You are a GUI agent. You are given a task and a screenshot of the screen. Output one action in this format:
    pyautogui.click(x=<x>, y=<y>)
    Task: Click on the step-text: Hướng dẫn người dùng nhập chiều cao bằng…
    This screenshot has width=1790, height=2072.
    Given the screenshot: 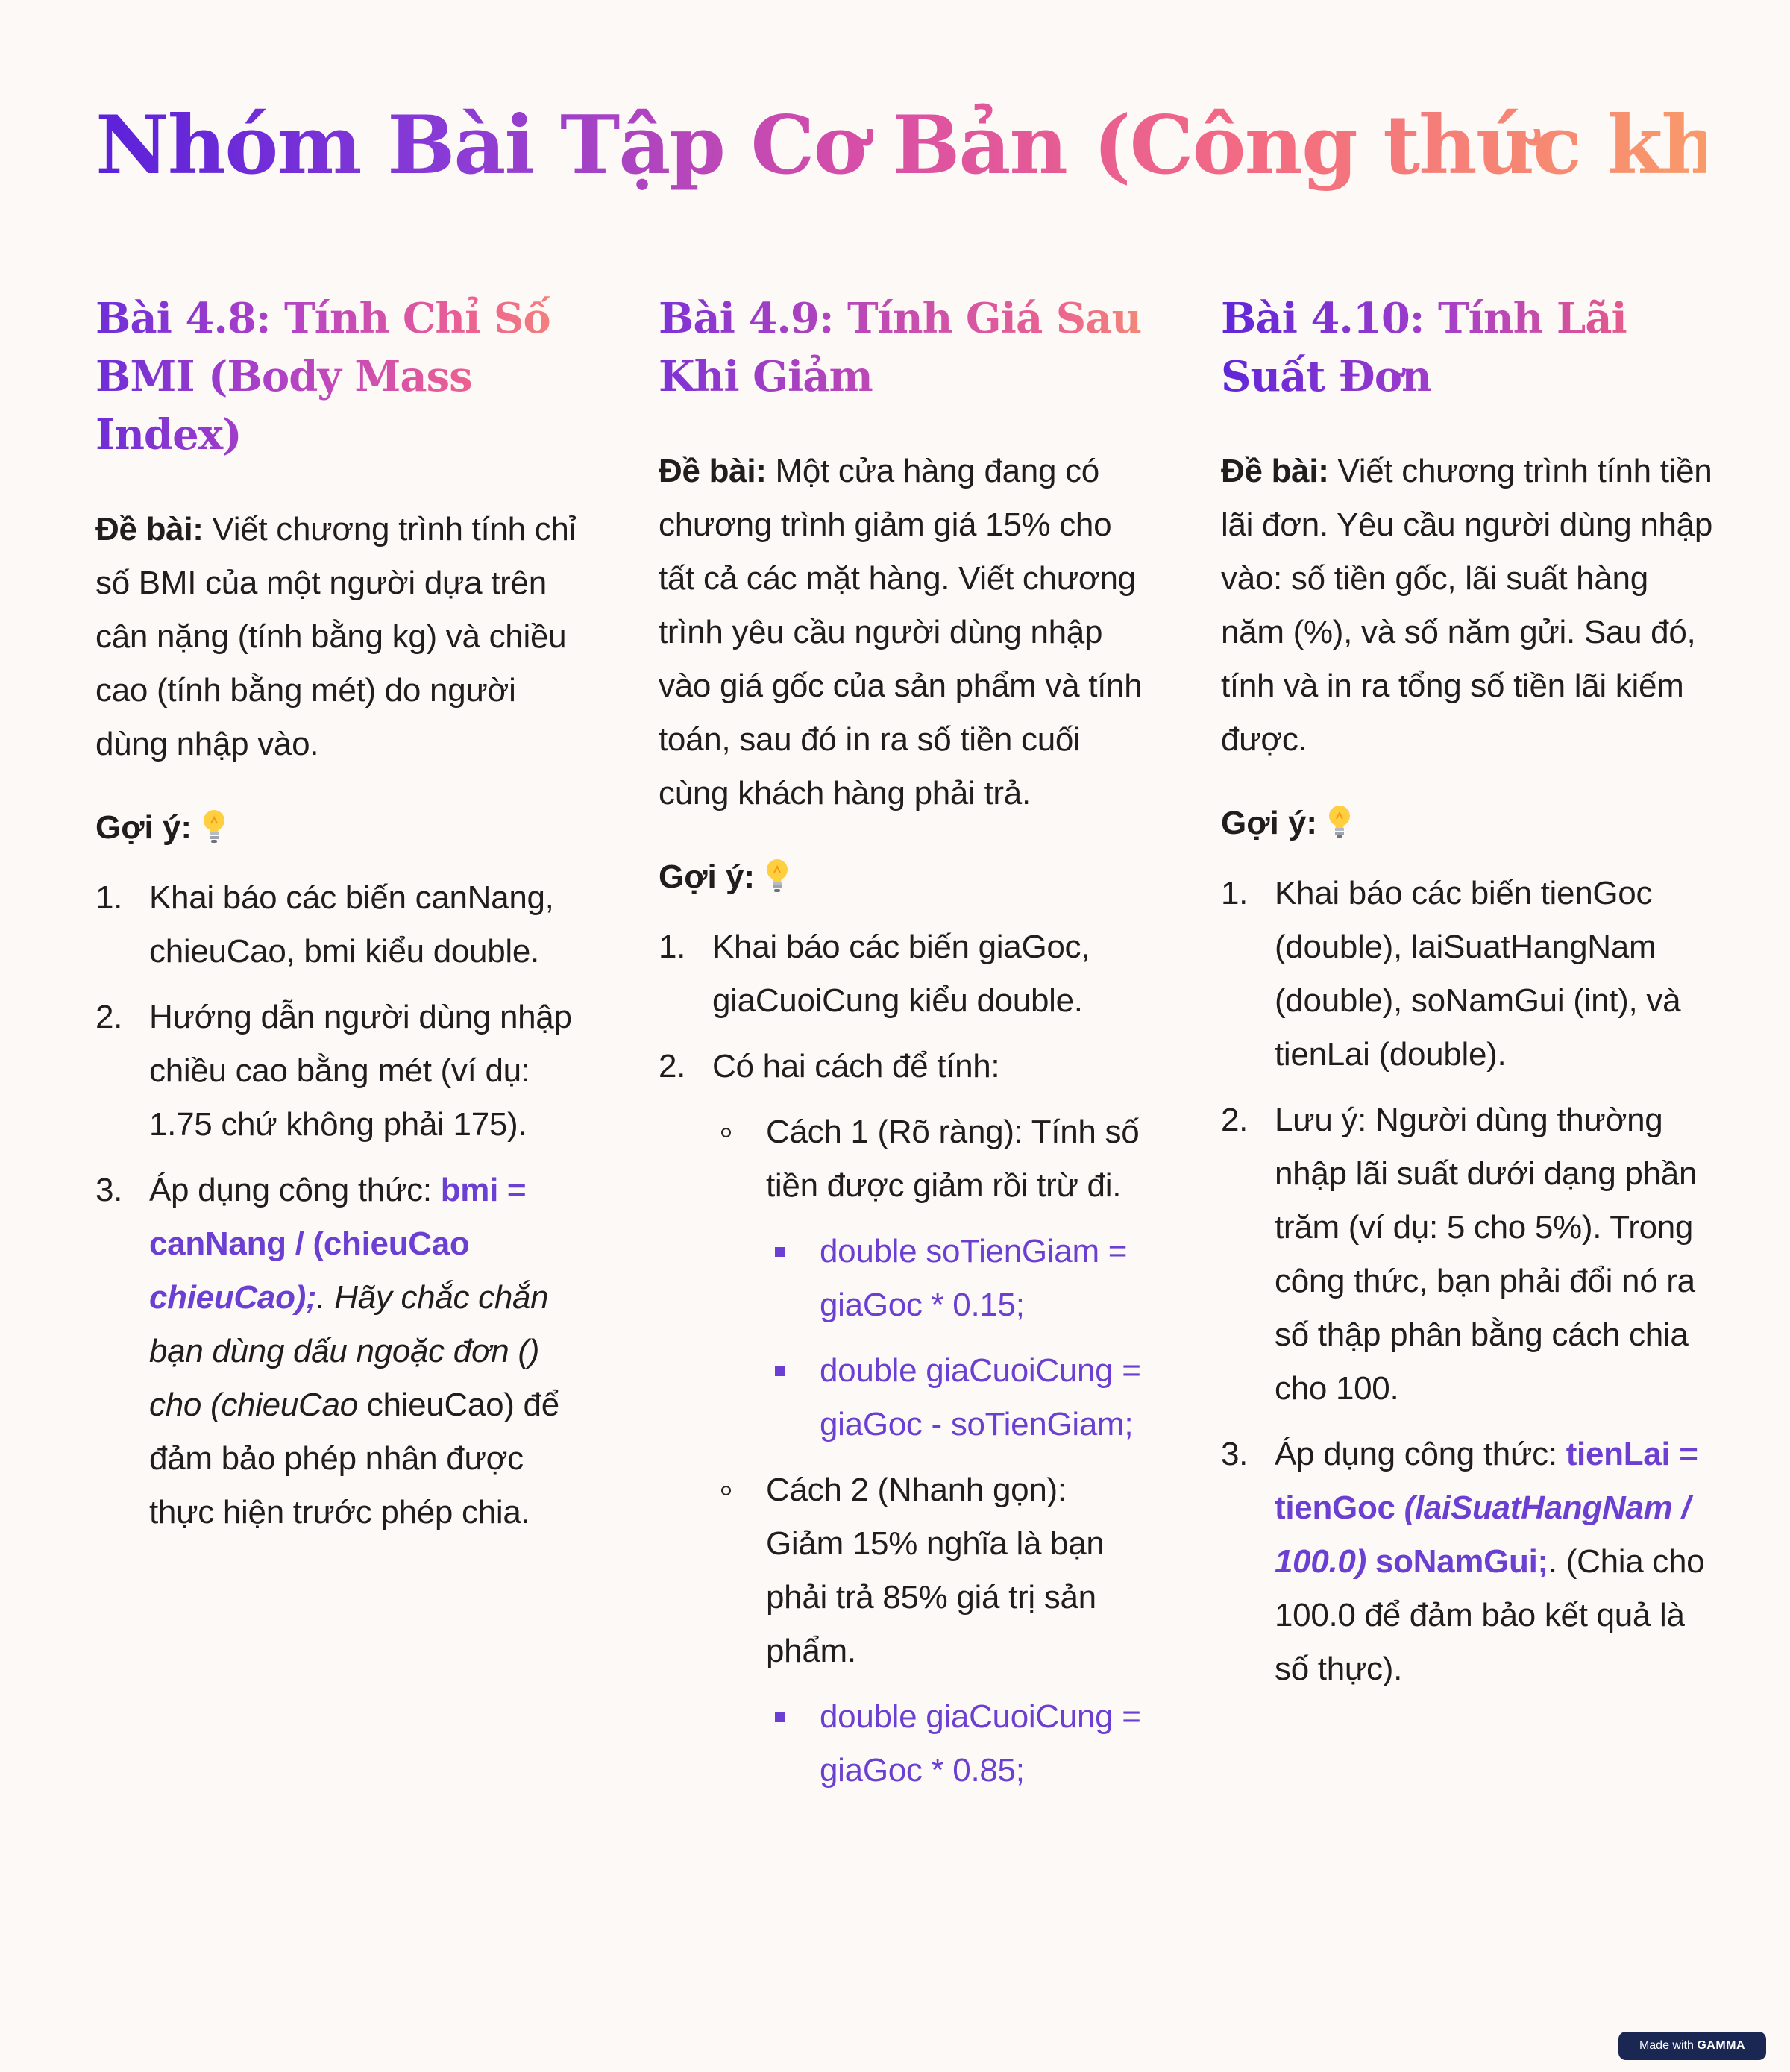 What is the action you would take?
    pyautogui.click(x=360, y=1071)
    